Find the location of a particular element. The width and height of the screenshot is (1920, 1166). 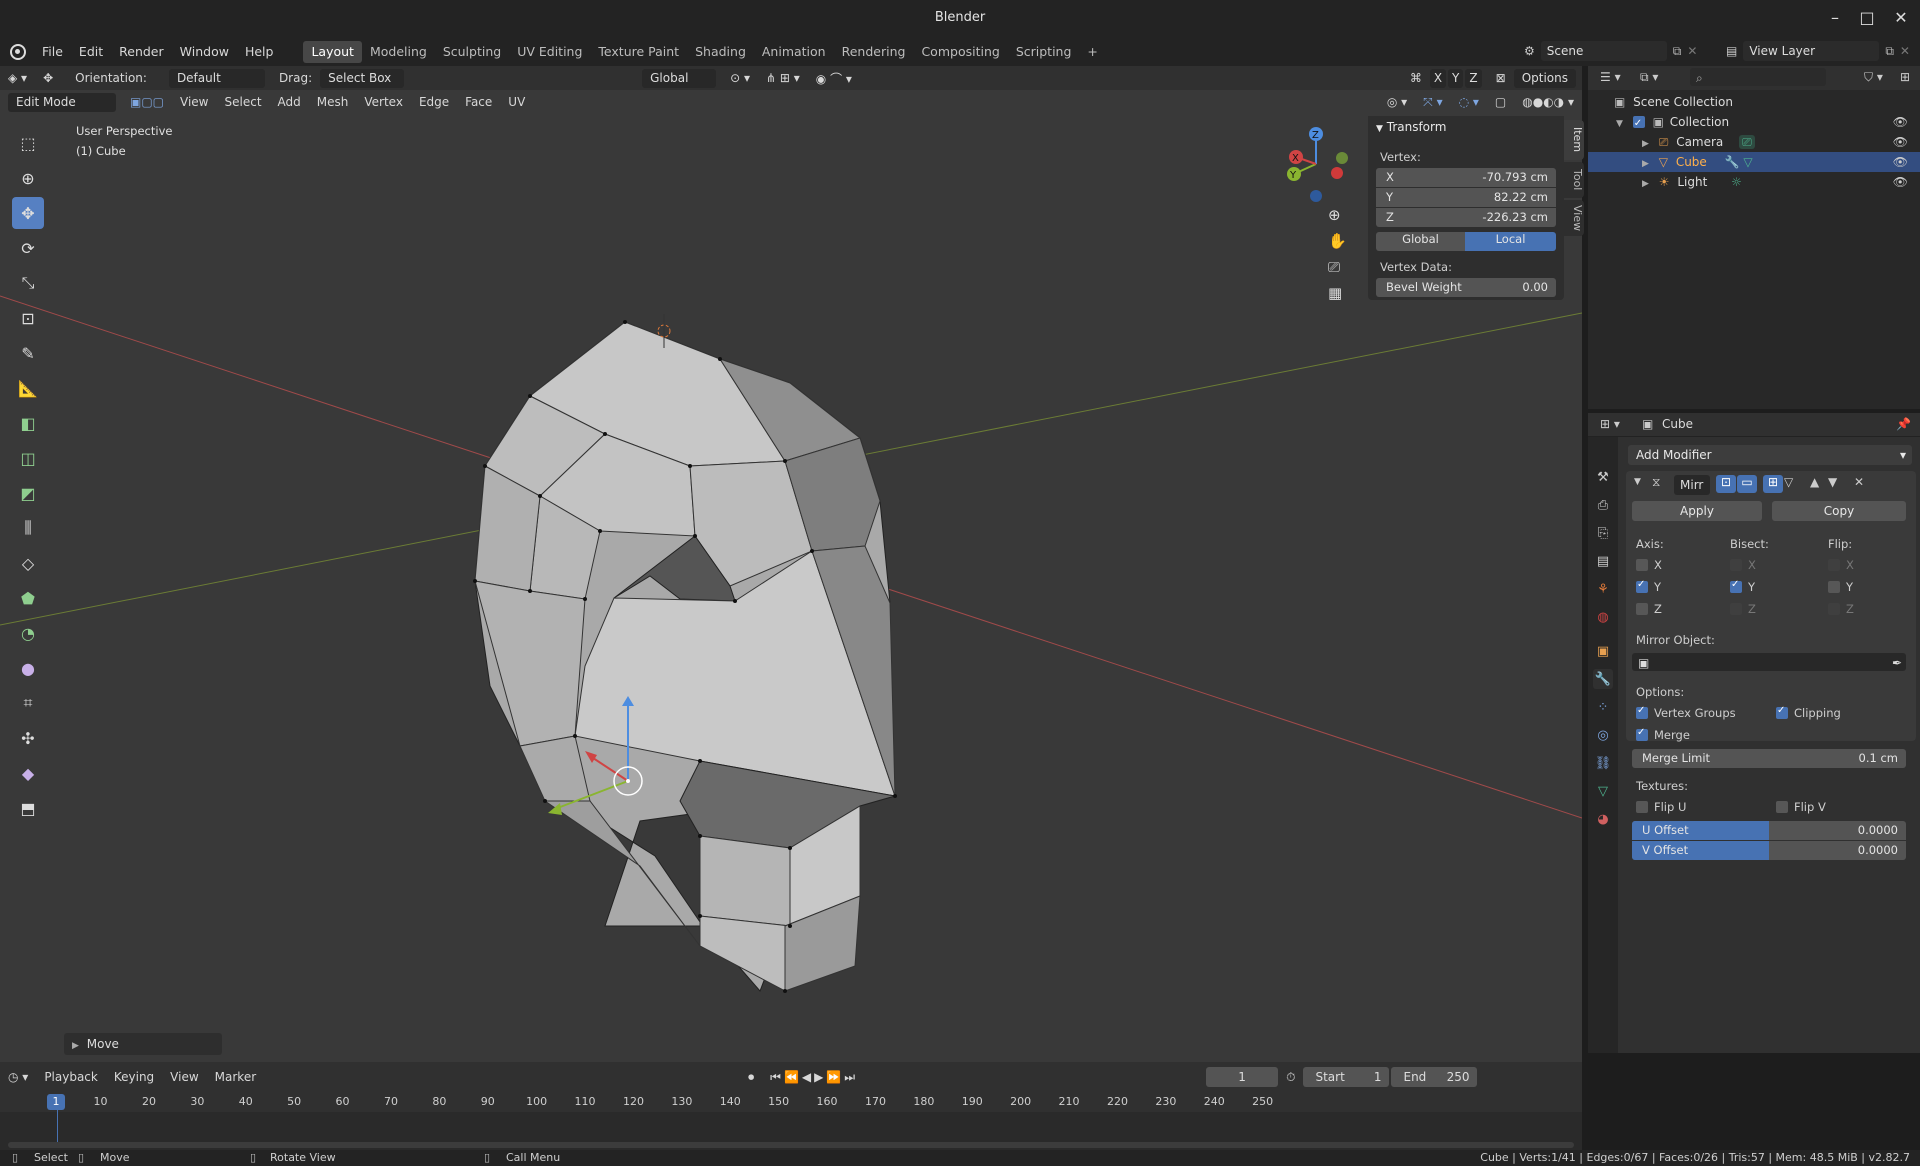

record-icon: ⏺ is located at coordinates (751, 1077).